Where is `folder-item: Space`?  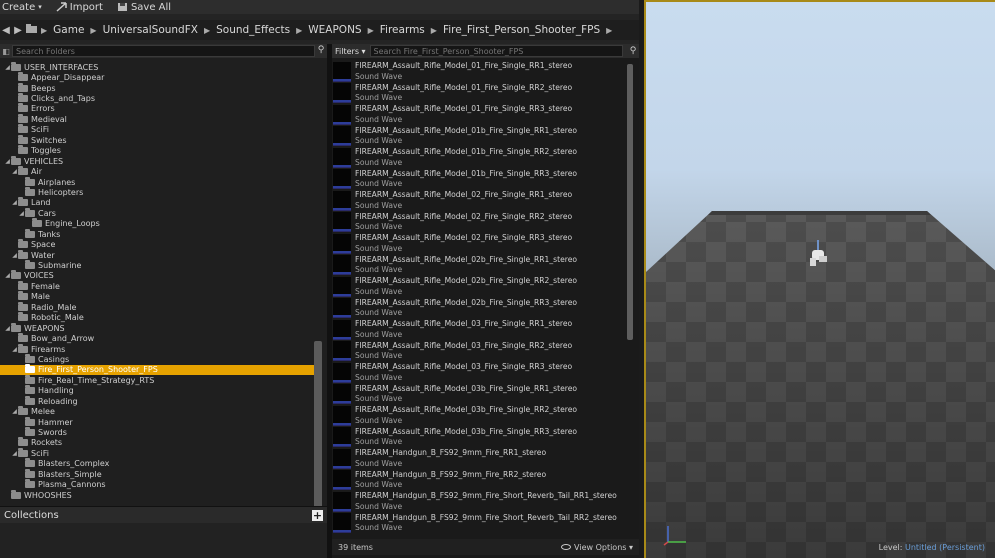 folder-item: Space is located at coordinates (158, 244).